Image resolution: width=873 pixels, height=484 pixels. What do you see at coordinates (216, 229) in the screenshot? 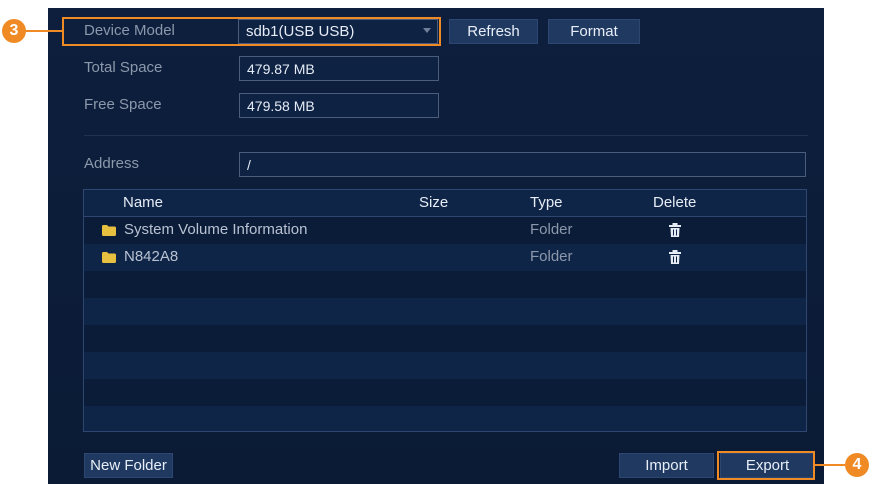
I see `file-name: System Volume Information` at bounding box center [216, 229].